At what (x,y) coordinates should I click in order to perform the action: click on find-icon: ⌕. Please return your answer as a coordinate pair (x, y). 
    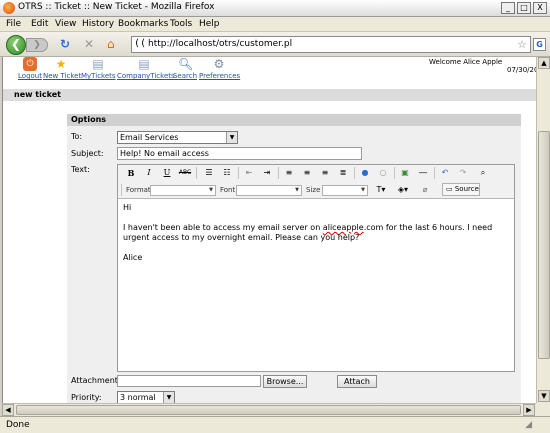
    Looking at the image, I should click on (483, 173).